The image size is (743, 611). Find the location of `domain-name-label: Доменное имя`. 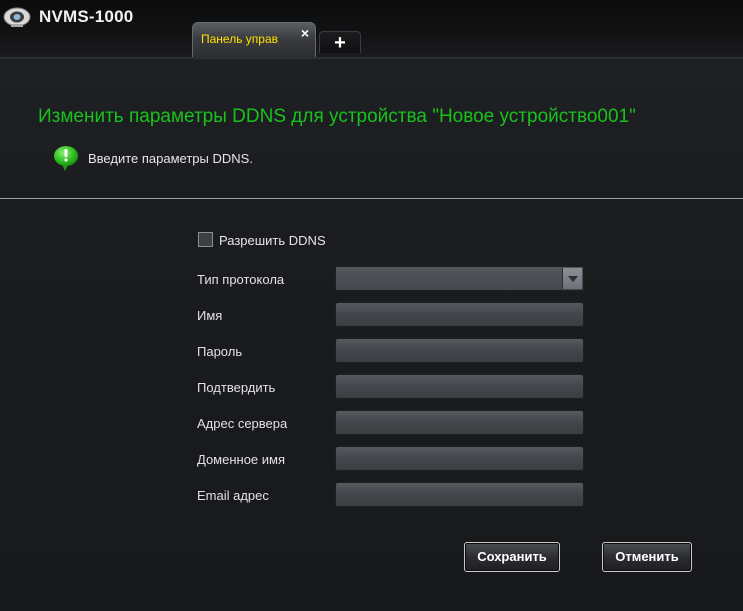

domain-name-label: Доменное имя is located at coordinates (241, 459).